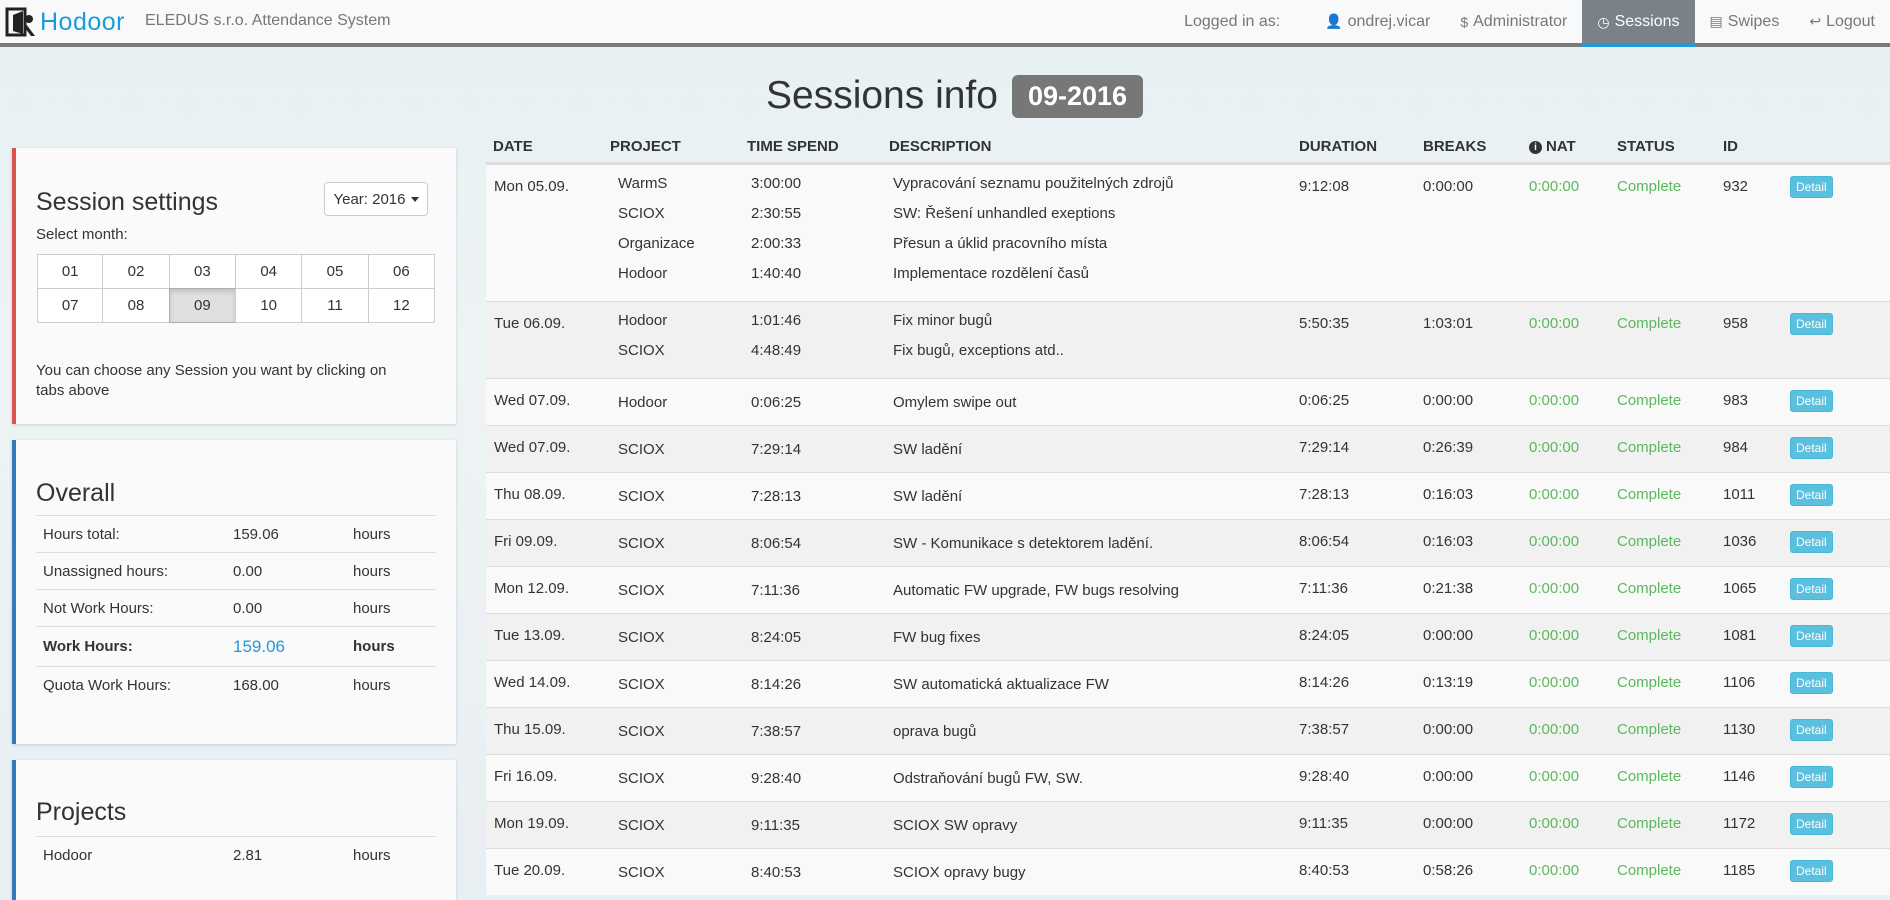 This screenshot has height=900, width=1890. Describe the element at coordinates (401, 305) in the screenshot. I see `month-tab-12: 12` at that location.